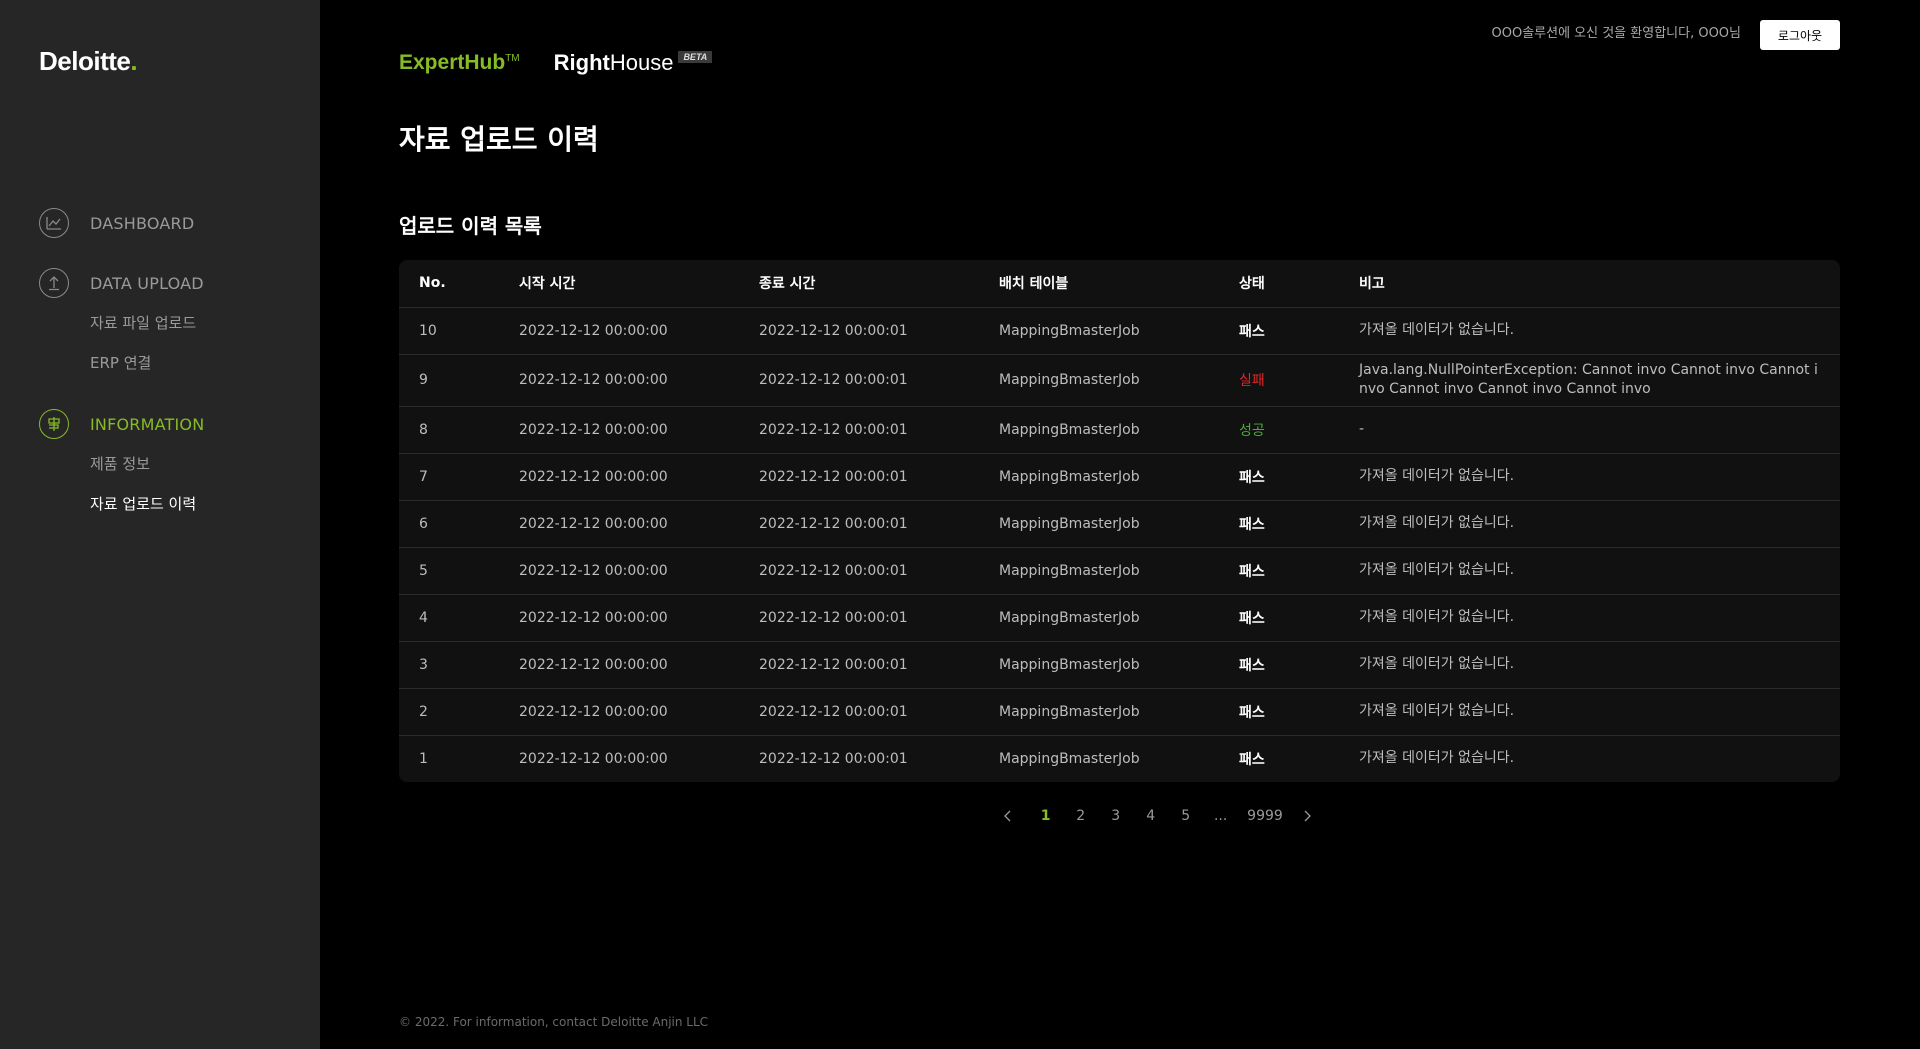 The image size is (1920, 1049). Describe the element at coordinates (449, 712) in the screenshot. I see `cell-no: 2` at that location.